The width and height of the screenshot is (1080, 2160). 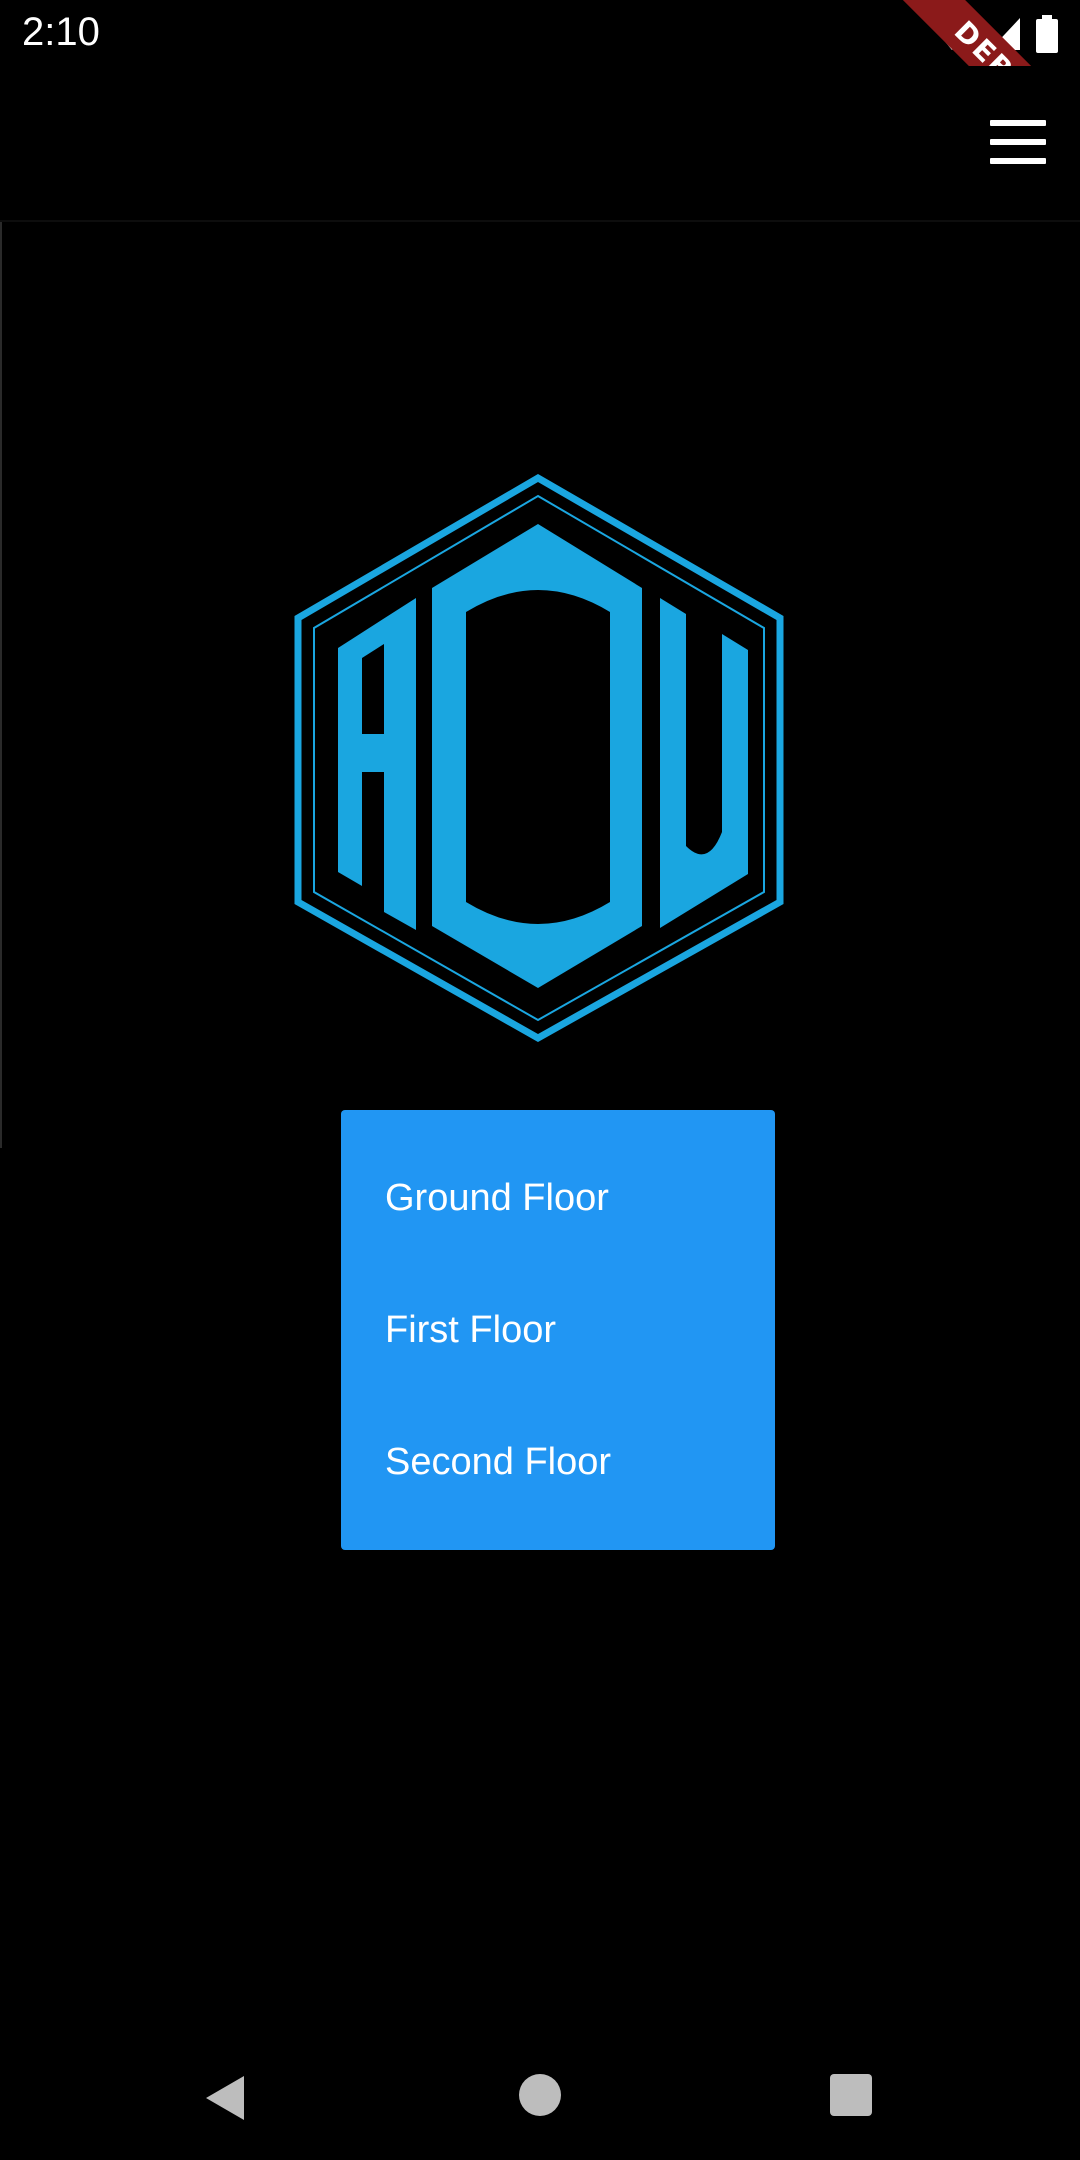 What do you see at coordinates (540, 221) in the screenshot?
I see `app-bar-divider` at bounding box center [540, 221].